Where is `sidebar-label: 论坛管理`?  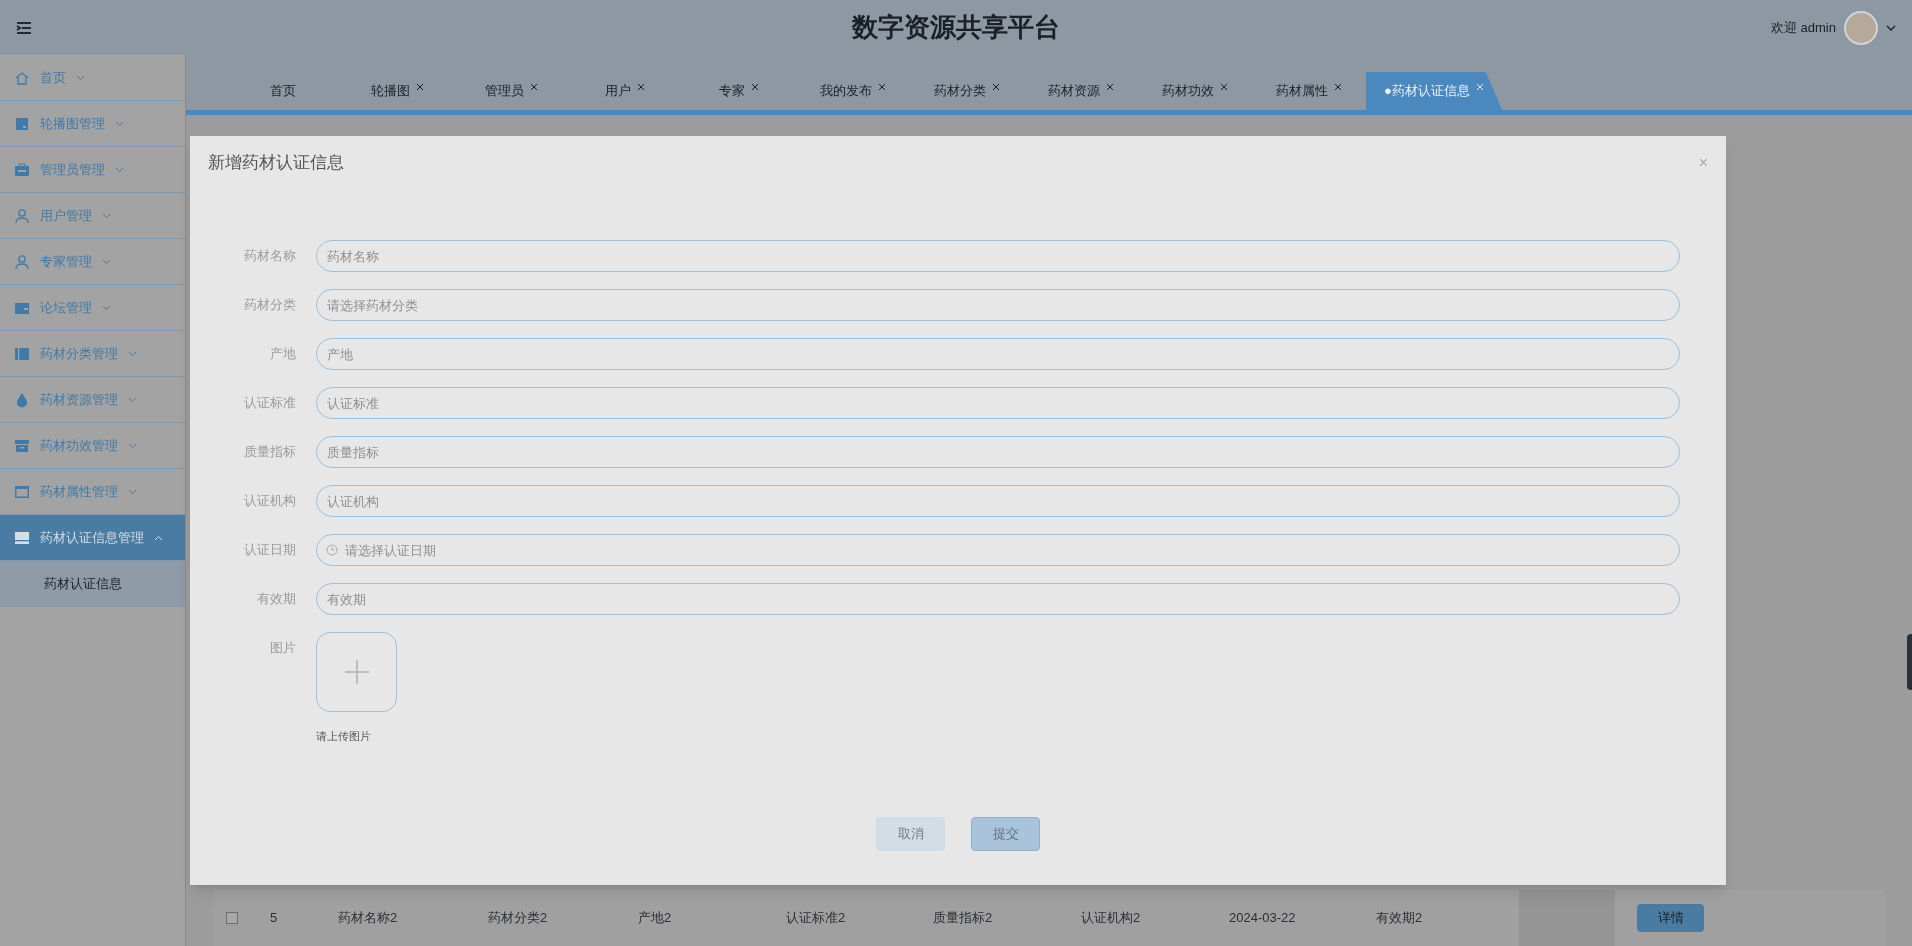 sidebar-label: 论坛管理 is located at coordinates (66, 307).